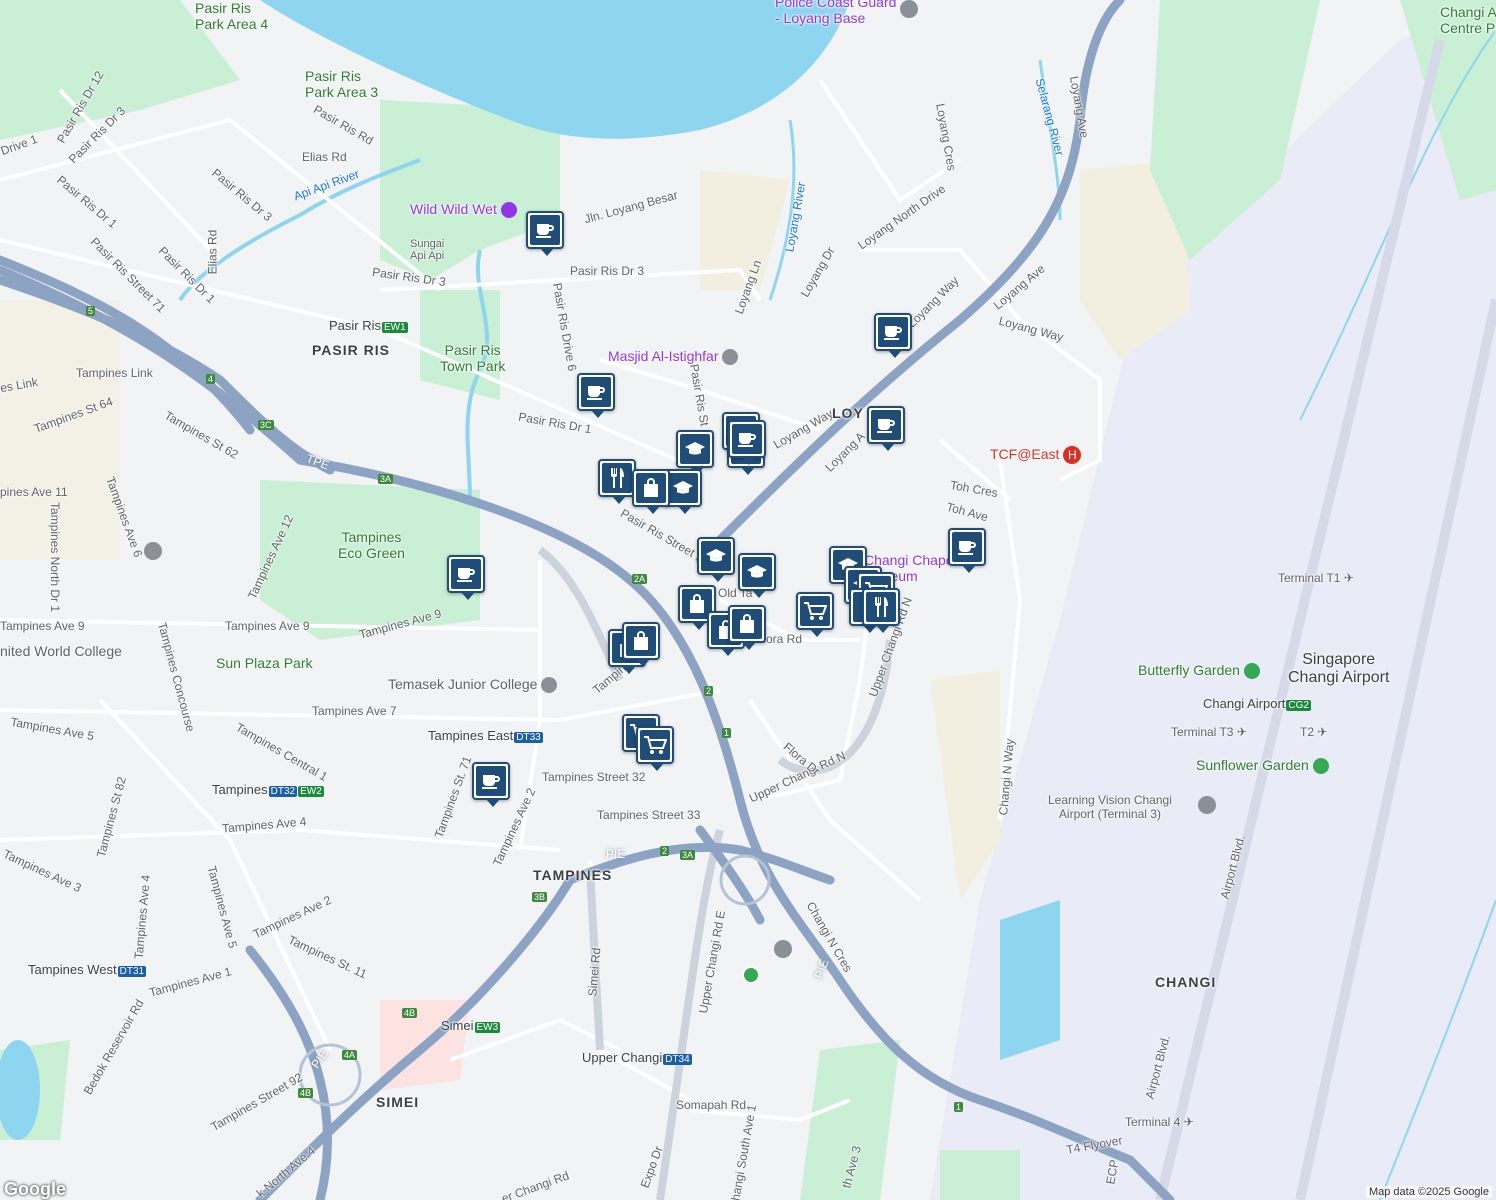  Describe the element at coordinates (268, 789) in the screenshot. I see `station-tampines: Tampines DT32 EW2` at that location.